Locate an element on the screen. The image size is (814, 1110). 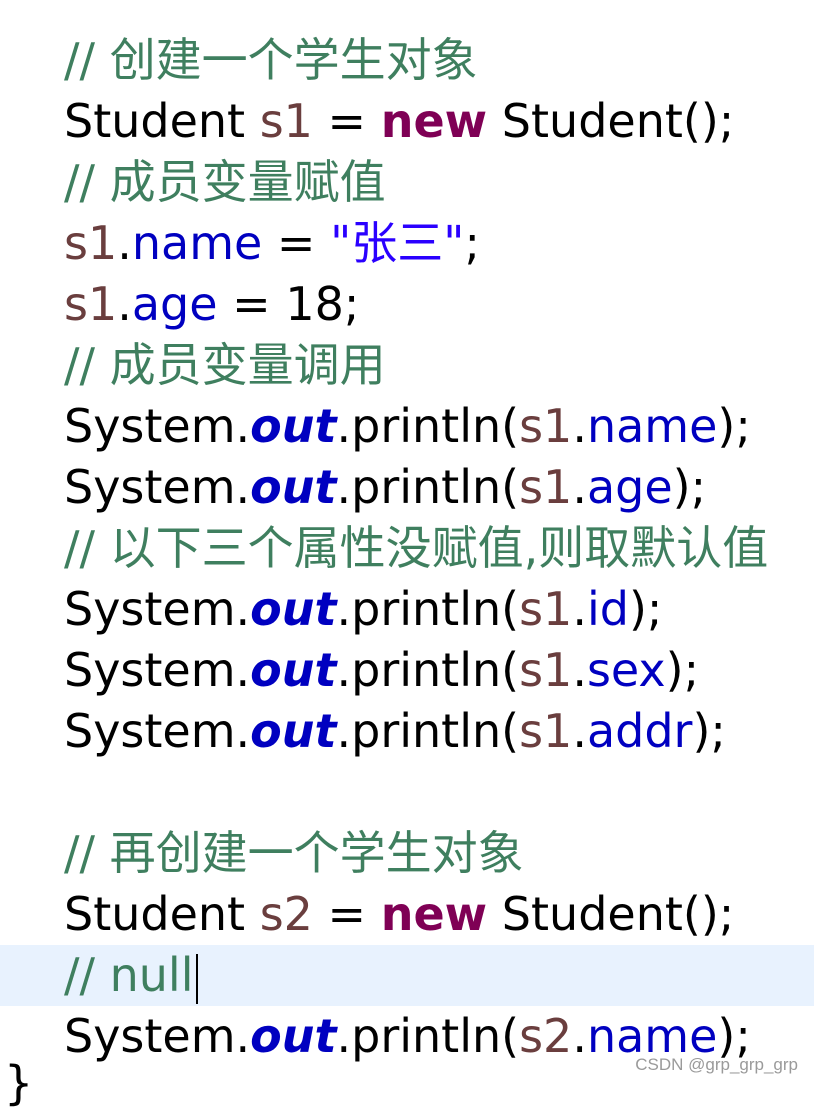
code-line: s1.name = "张三"; is located at coordinates (407, 243).